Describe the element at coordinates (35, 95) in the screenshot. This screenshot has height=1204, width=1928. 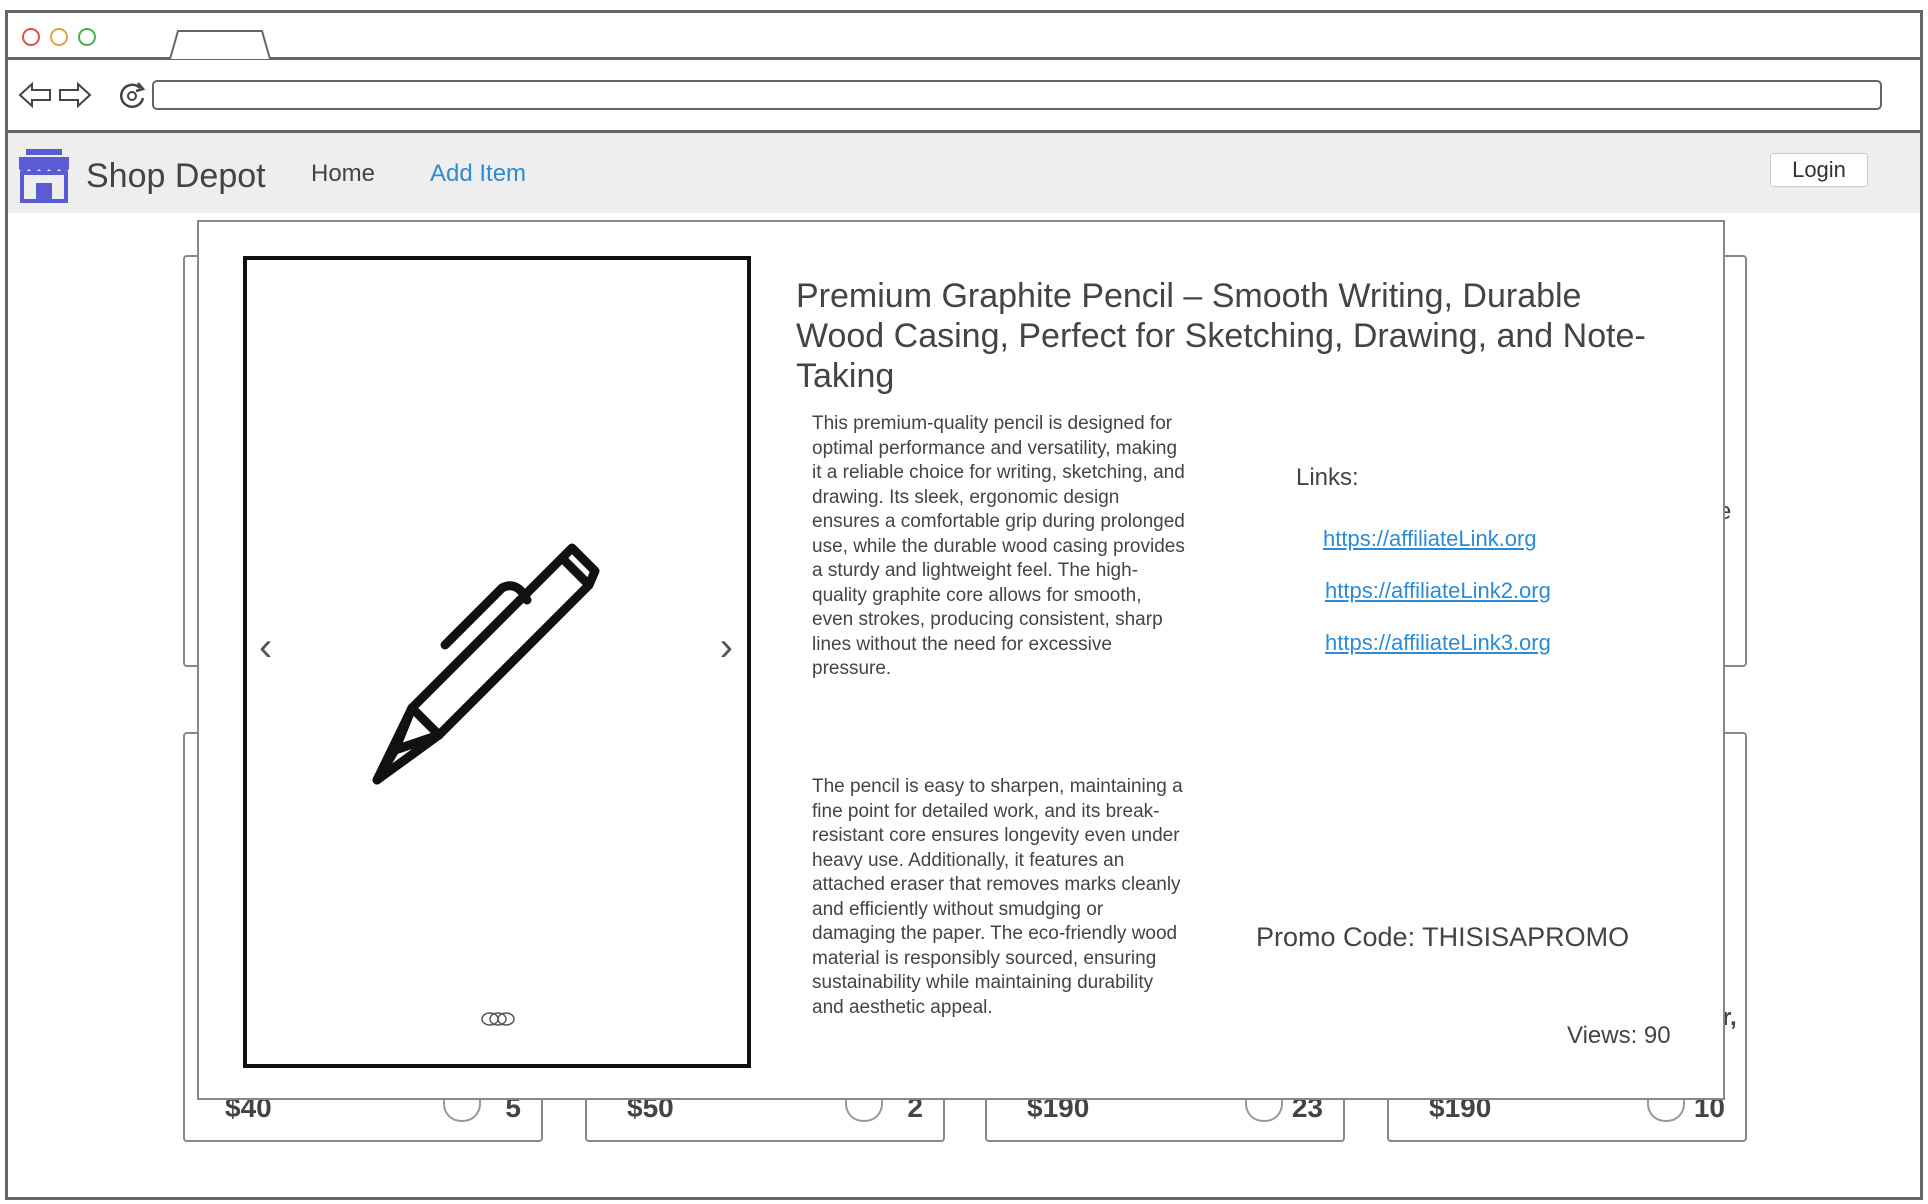
I see `back-arrow-icon` at that location.